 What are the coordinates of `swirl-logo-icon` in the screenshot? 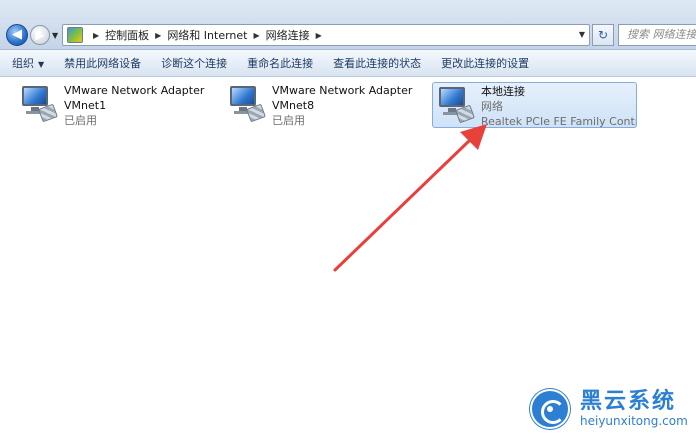 It's located at (550, 409).